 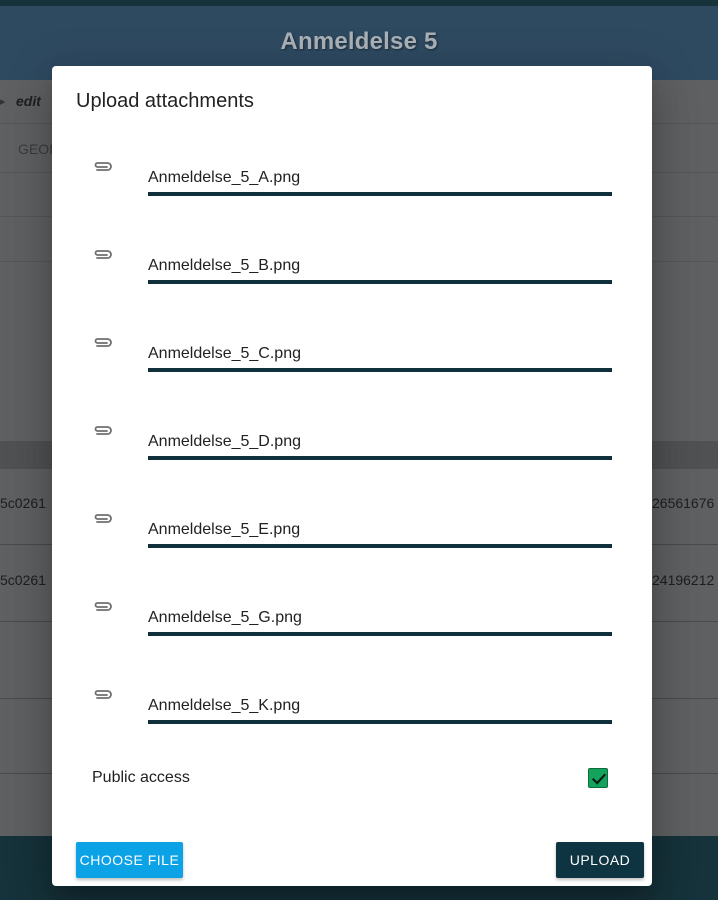 What do you see at coordinates (225, 617) in the screenshot?
I see `file-name: Anmeldelse_5_G.png` at bounding box center [225, 617].